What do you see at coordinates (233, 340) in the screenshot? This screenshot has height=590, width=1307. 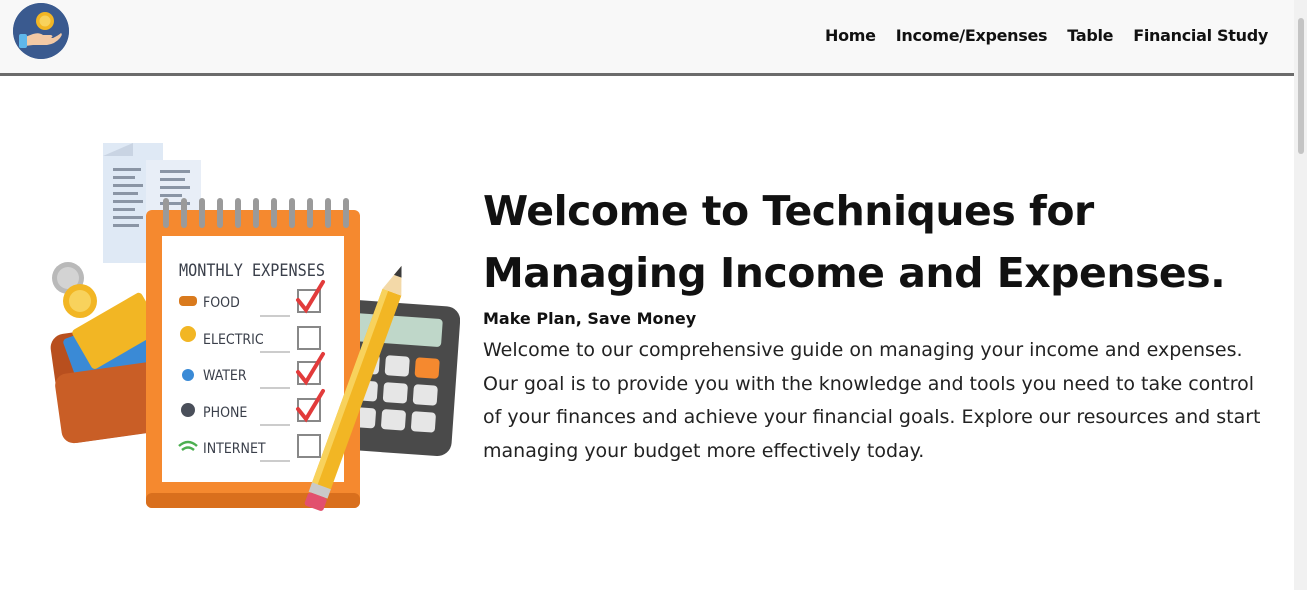 I see `expense-label-electric: ELECTRIC` at bounding box center [233, 340].